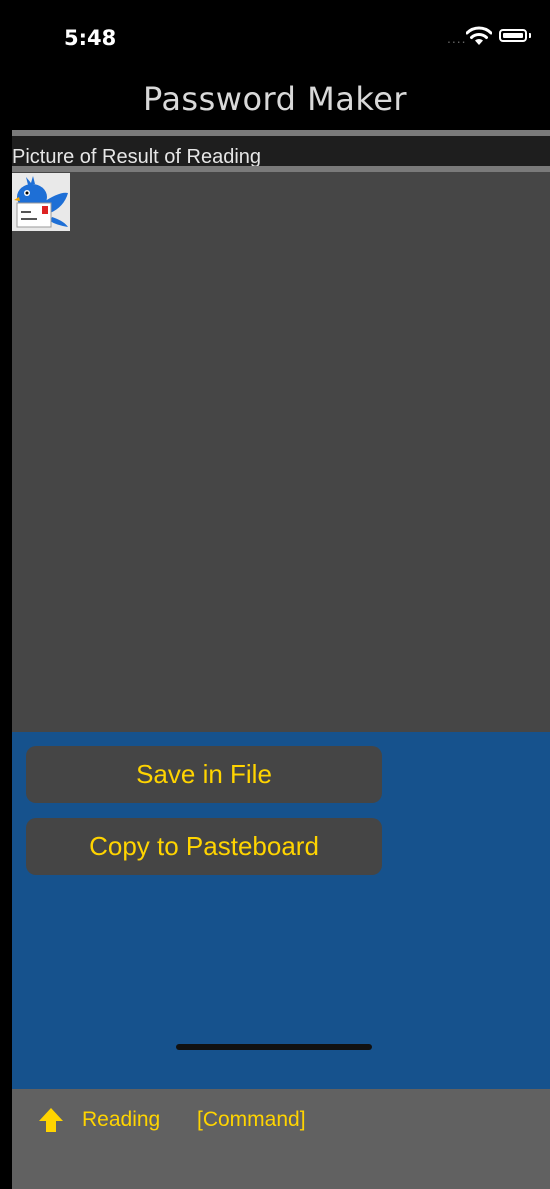 Image resolution: width=550 pixels, height=1189 pixels. Describe the element at coordinates (204, 846) in the screenshot. I see `copy-to-pasteboard-button: Copy to Pasteboard` at that location.